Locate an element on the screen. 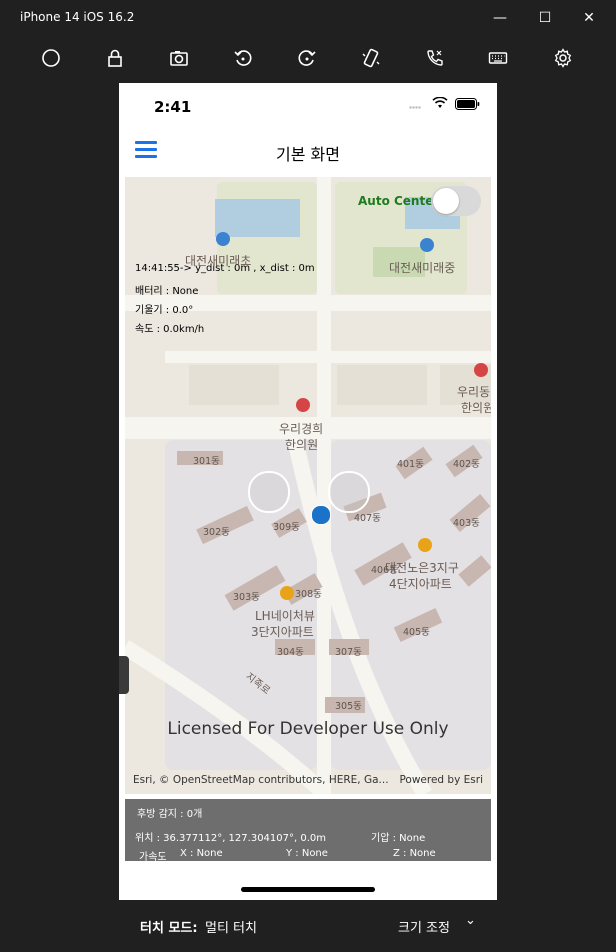  rotate-right-icon is located at coordinates (307, 58).